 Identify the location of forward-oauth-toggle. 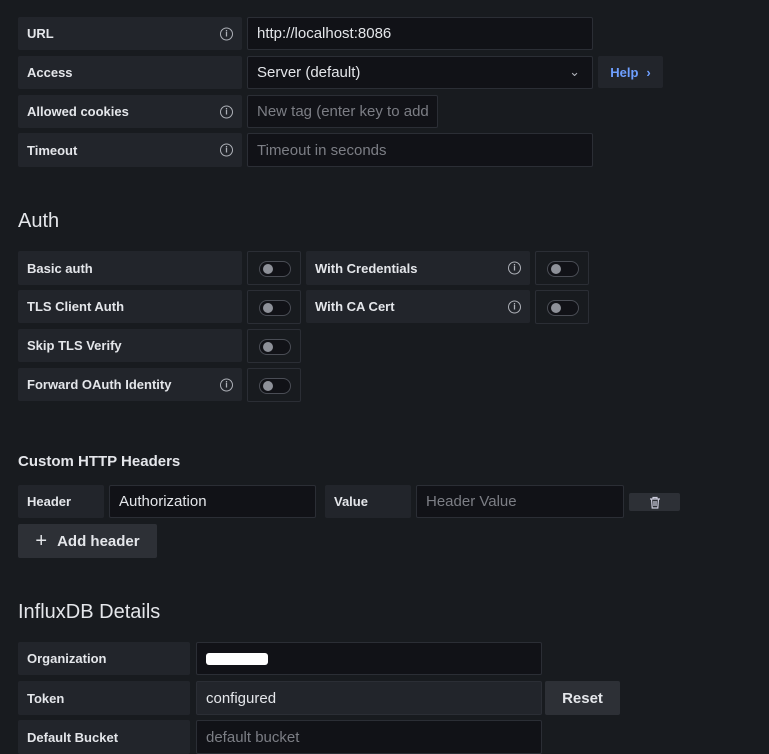
(274, 385).